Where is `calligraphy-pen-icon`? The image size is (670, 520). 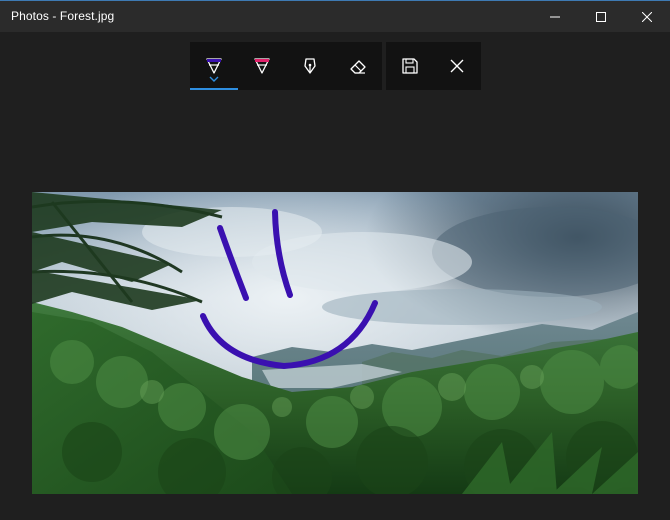 calligraphy-pen-icon is located at coordinates (310, 66).